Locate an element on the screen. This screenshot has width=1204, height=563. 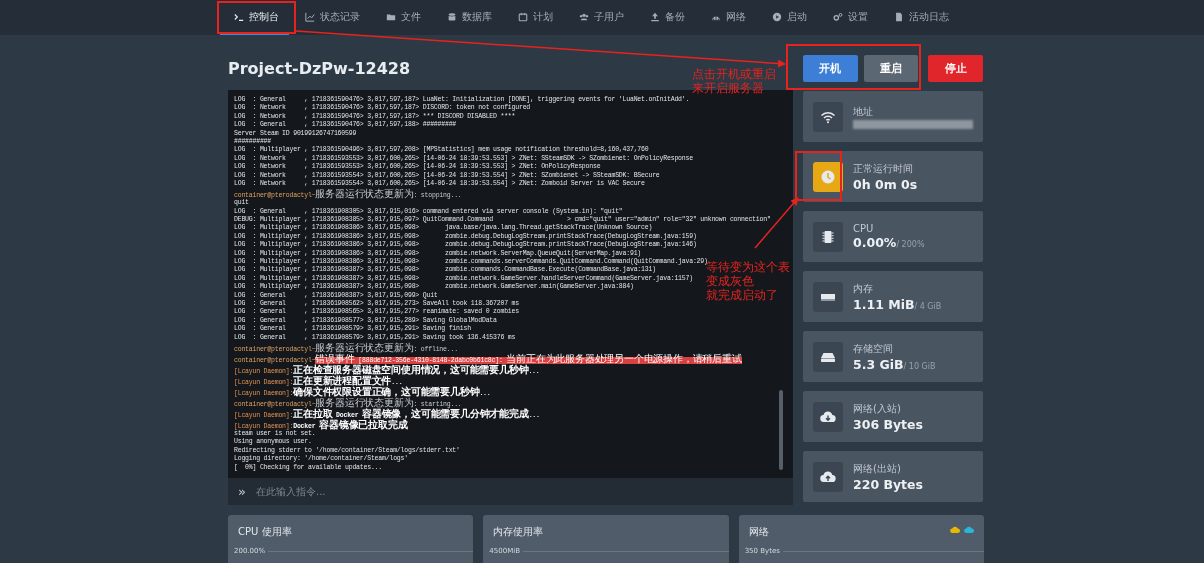
stat-value: 0h 0m 0s is located at coordinates (885, 184).